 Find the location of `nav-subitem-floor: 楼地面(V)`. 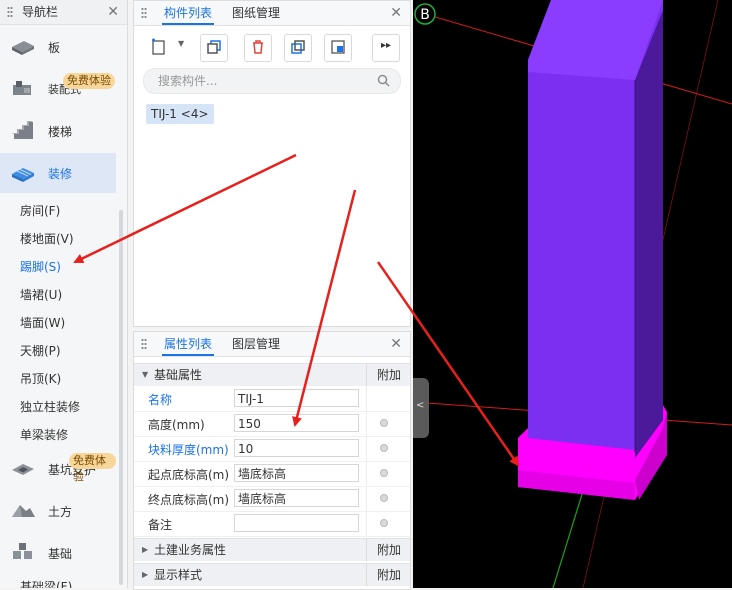

nav-subitem-floor: 楼地面(V) is located at coordinates (47, 238).